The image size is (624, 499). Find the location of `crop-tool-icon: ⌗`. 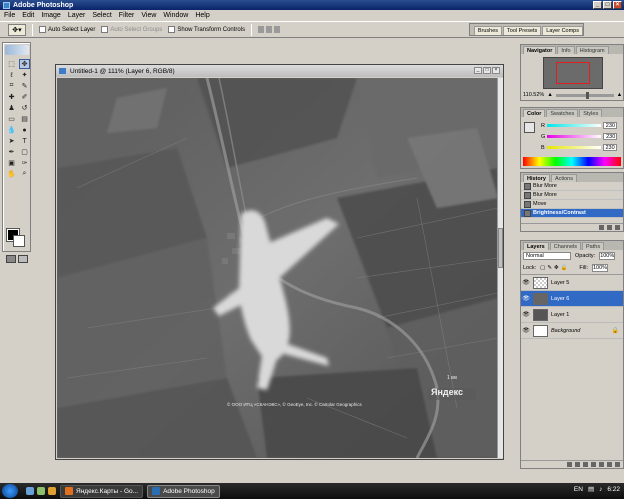

crop-tool-icon: ⌗ is located at coordinates (11, 86).